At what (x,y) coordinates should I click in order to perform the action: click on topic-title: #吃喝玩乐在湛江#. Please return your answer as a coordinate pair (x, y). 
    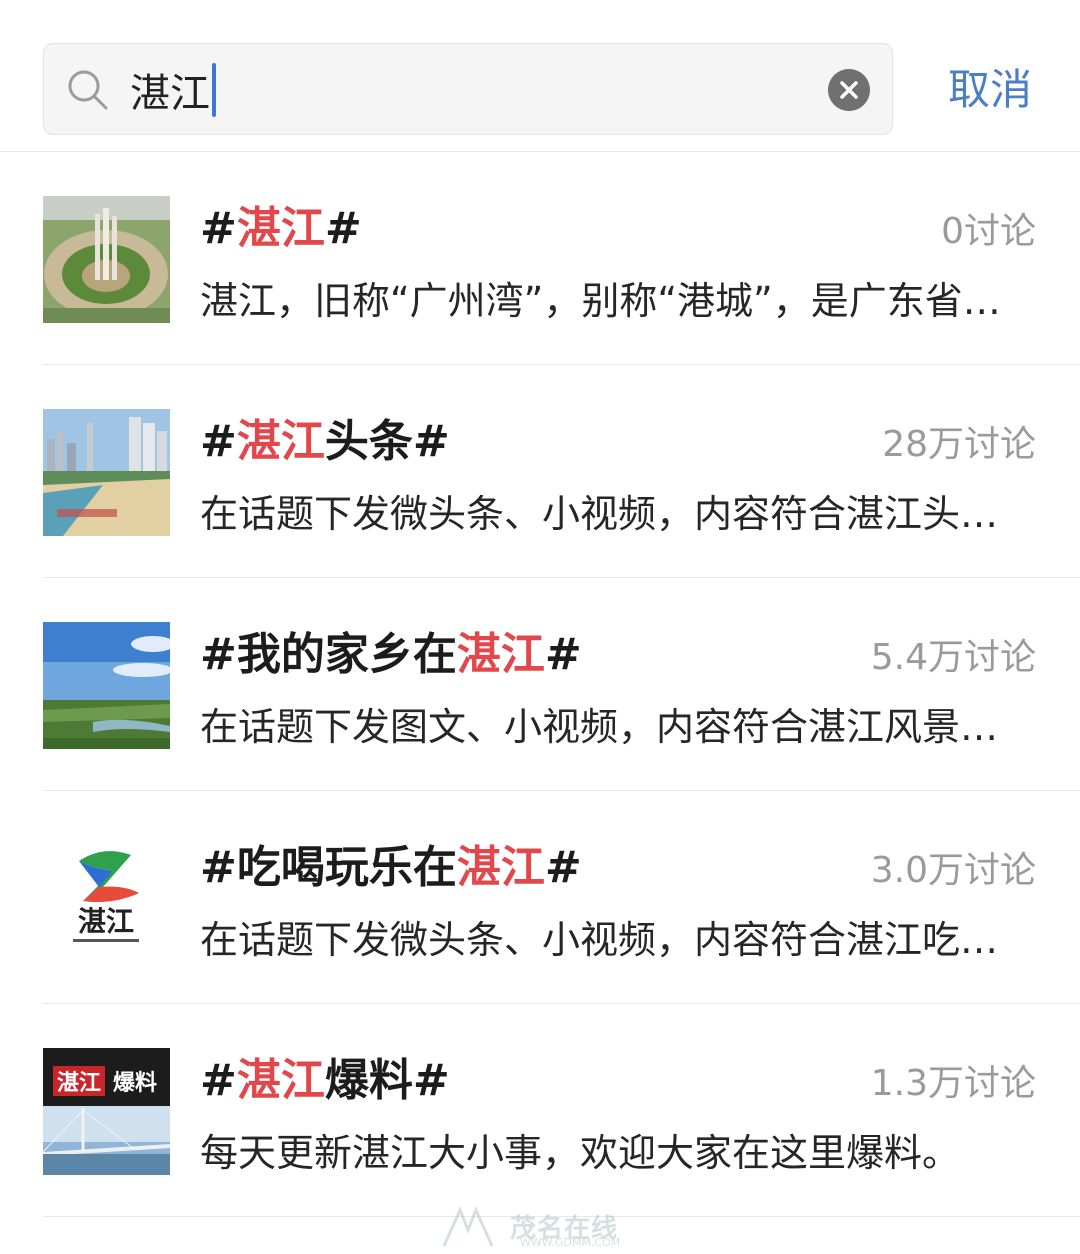
    Looking at the image, I should click on (391, 867).